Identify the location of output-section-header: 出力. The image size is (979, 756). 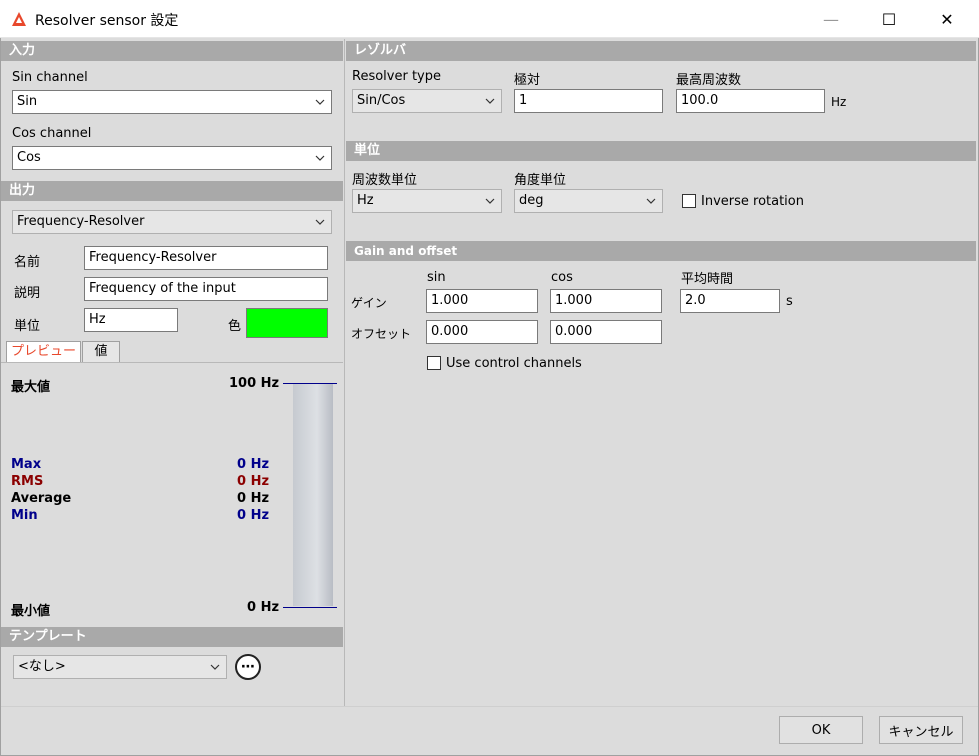
(172, 191).